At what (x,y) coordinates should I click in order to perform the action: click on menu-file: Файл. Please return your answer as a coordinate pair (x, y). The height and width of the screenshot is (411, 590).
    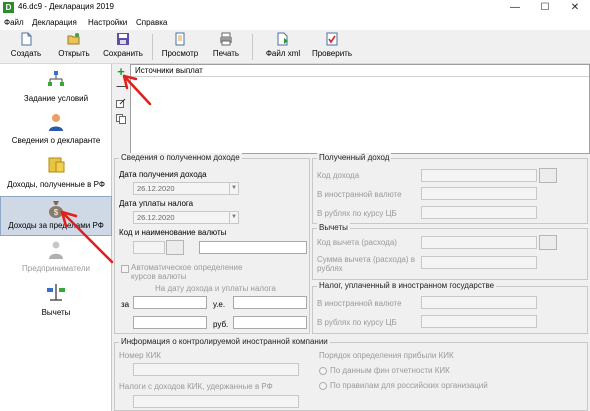
    Looking at the image, I should click on (14, 22).